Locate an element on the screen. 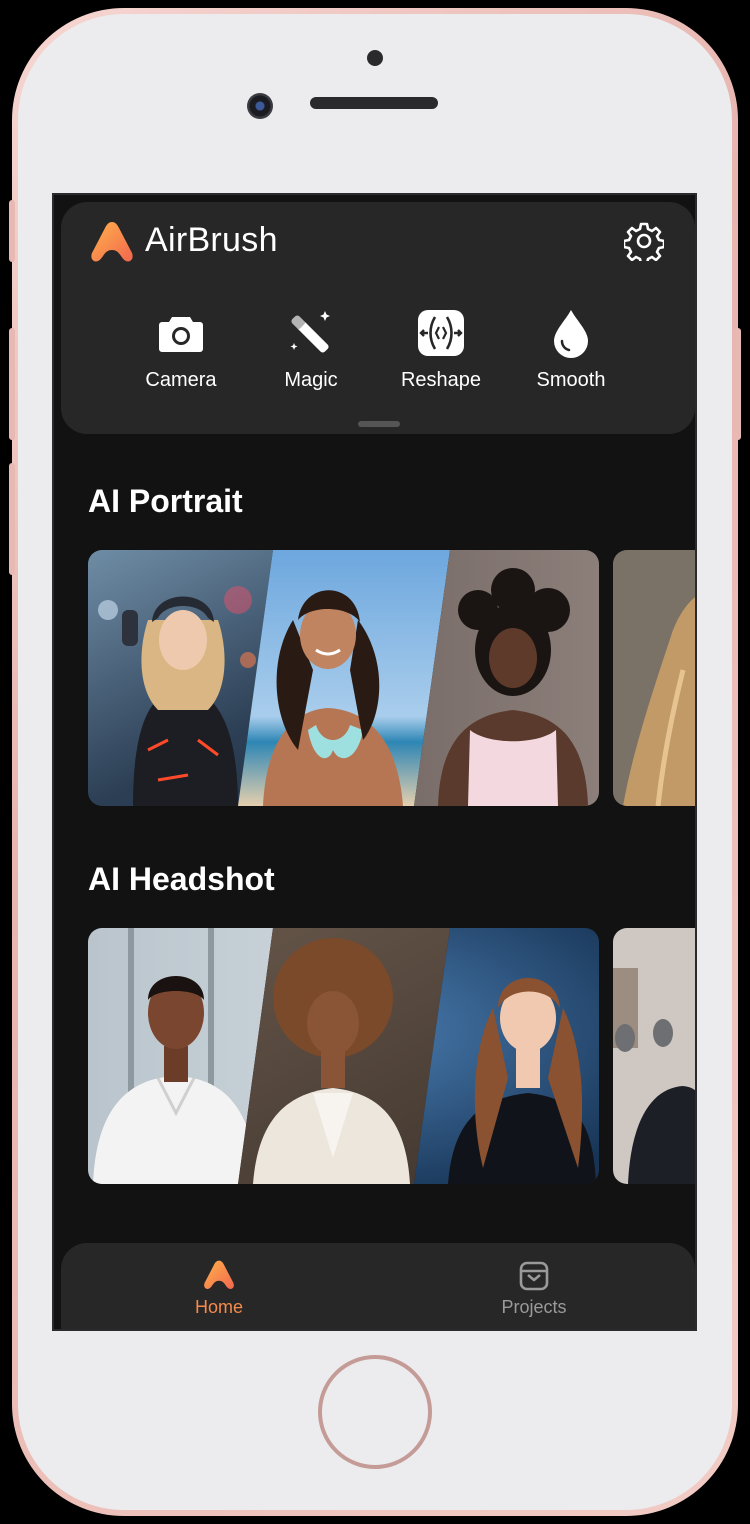 The height and width of the screenshot is (1524, 750). tool-smooth: Smooth is located at coordinates (571, 349).